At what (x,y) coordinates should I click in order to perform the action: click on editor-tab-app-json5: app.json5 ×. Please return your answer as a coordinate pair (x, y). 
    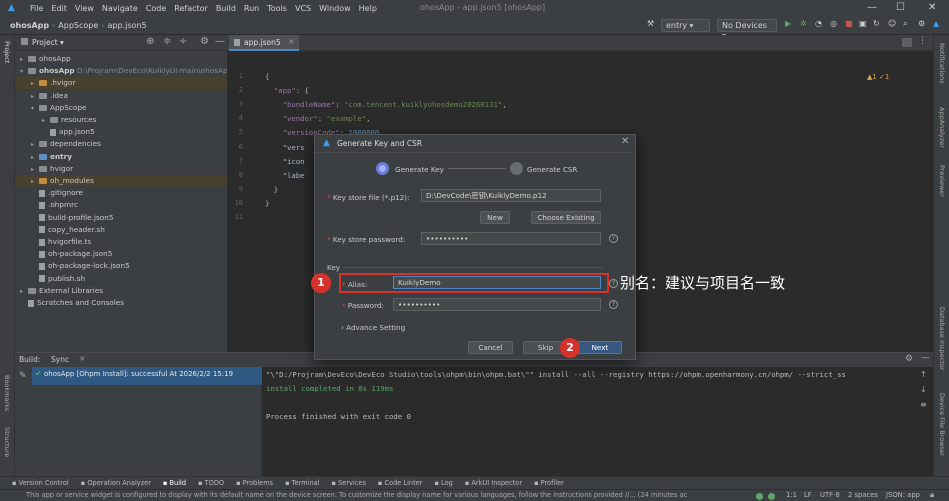
    Looking at the image, I should click on (264, 43).